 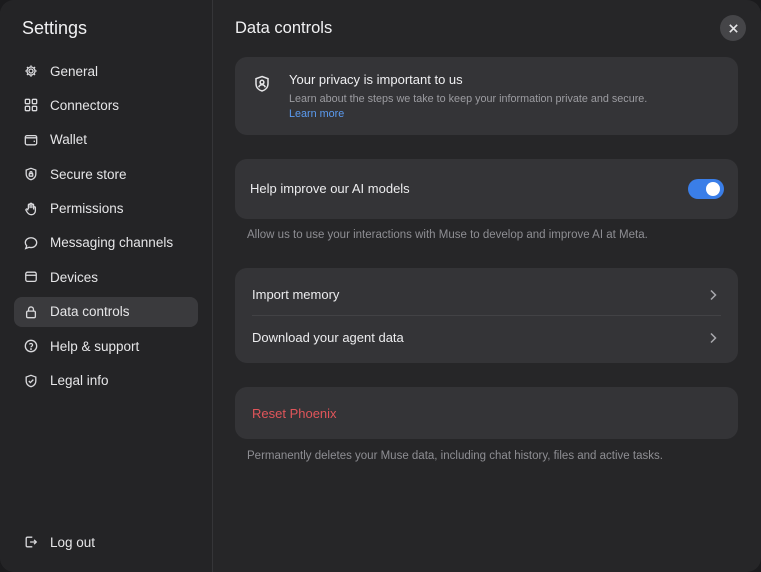 I want to click on privacy-title: Your privacy is important to us, so click(x=376, y=79).